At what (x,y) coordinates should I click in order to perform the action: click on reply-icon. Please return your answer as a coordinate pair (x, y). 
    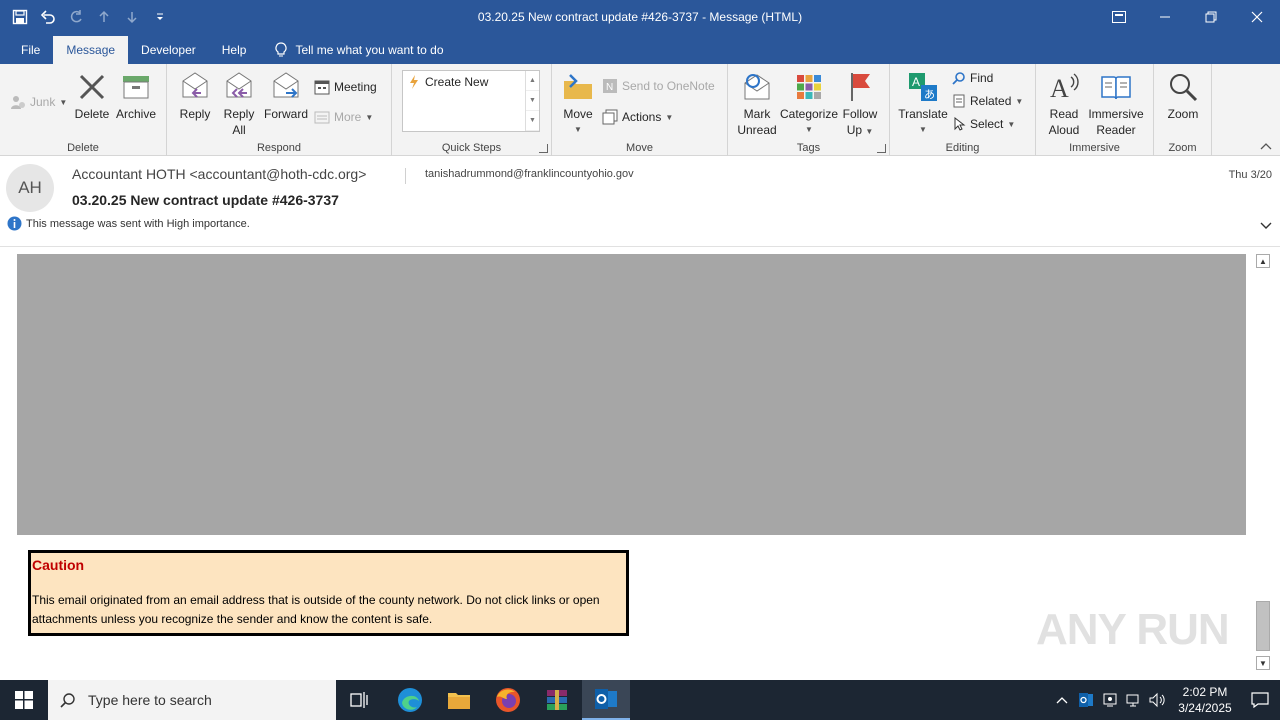
    Looking at the image, I should click on (195, 87).